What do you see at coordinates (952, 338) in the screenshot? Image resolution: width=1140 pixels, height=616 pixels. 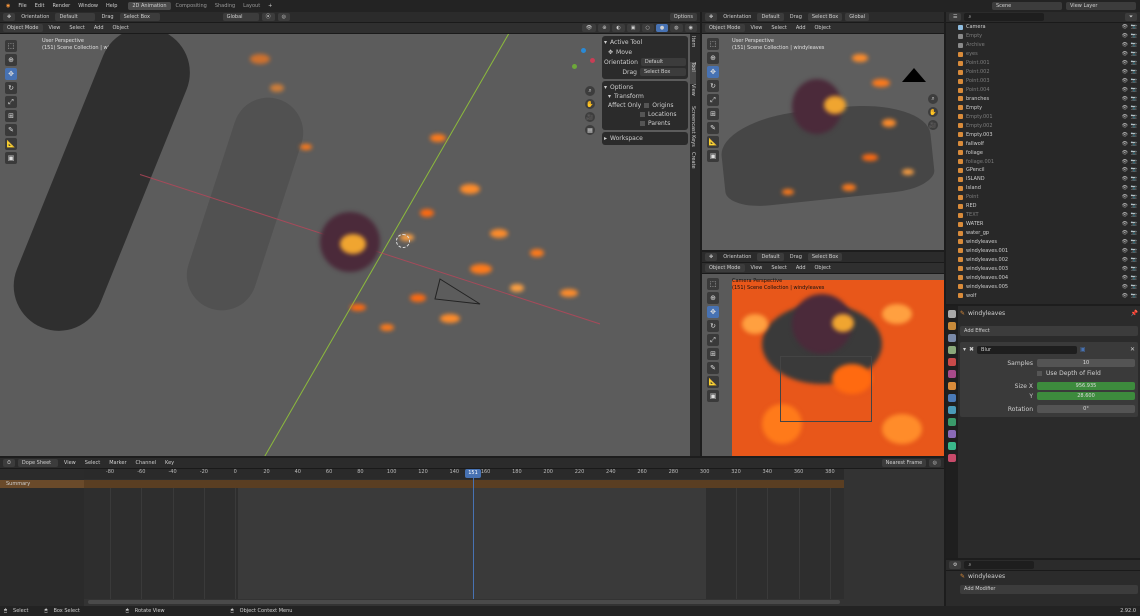 I see `output-tab-icon` at bounding box center [952, 338].